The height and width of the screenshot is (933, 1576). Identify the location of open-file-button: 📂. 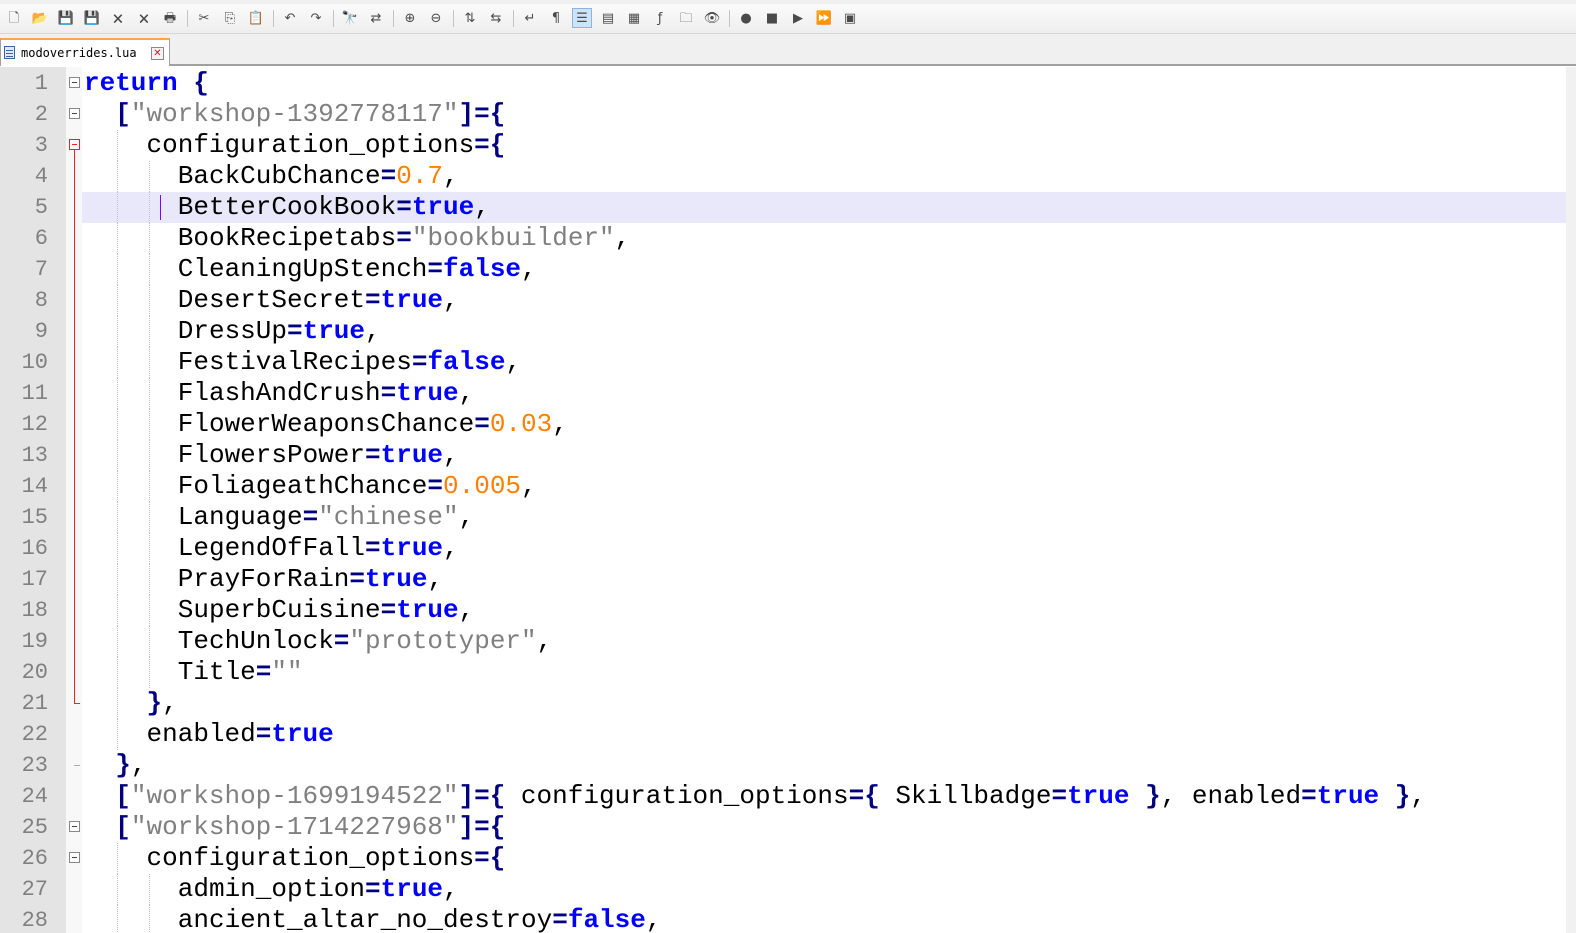
(40, 18).